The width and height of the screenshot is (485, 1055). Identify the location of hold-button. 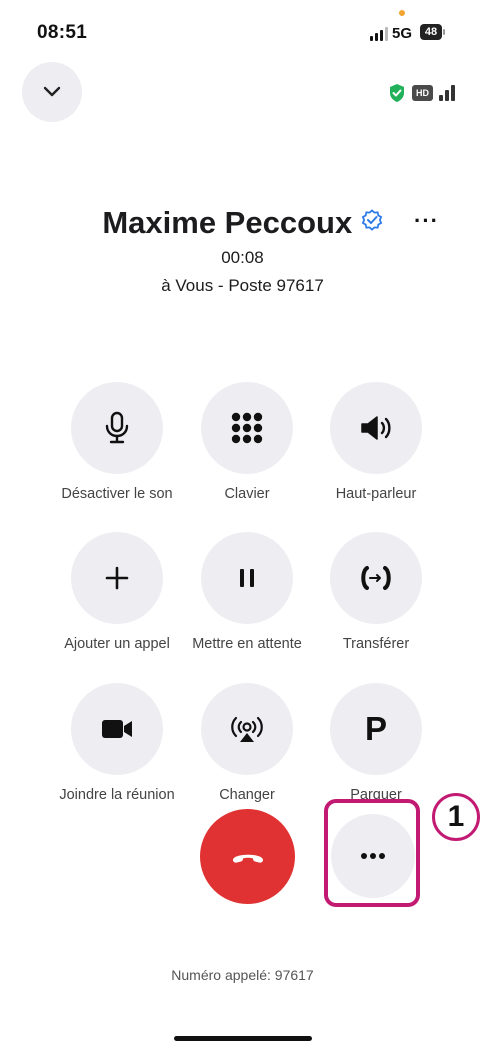
(247, 578).